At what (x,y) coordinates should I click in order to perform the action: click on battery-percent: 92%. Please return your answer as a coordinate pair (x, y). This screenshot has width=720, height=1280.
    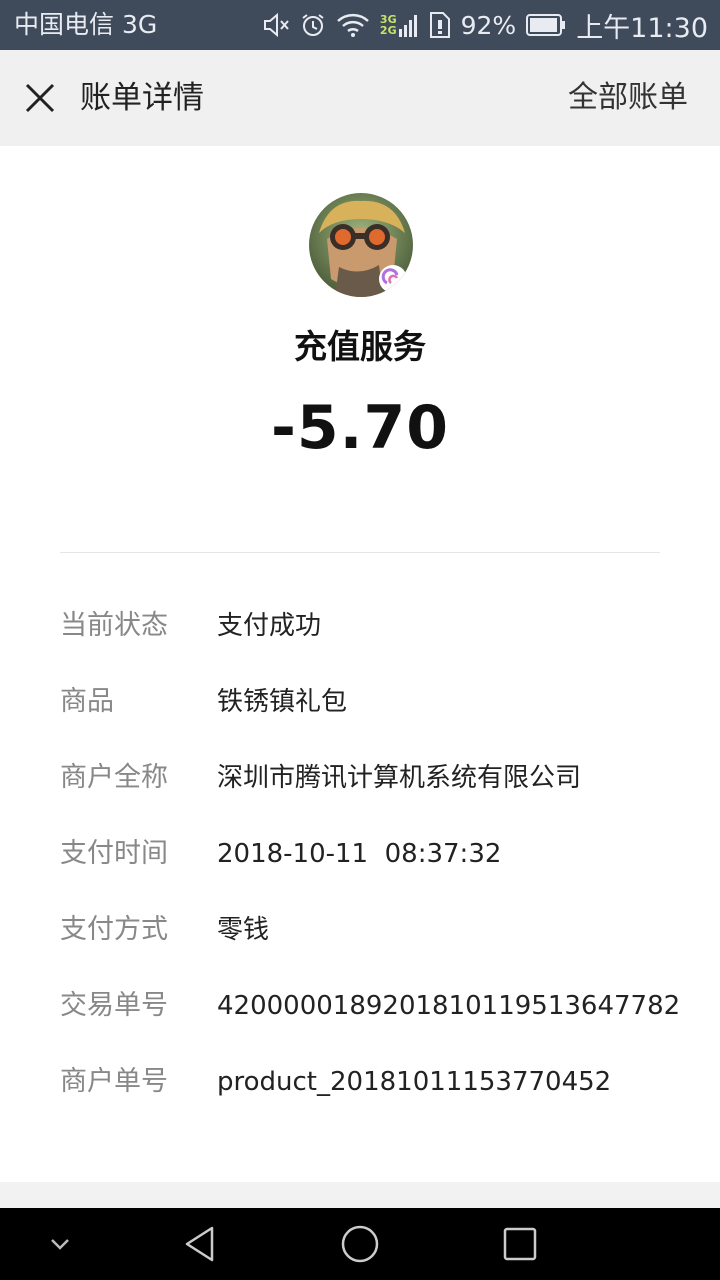
    Looking at the image, I should click on (488, 25).